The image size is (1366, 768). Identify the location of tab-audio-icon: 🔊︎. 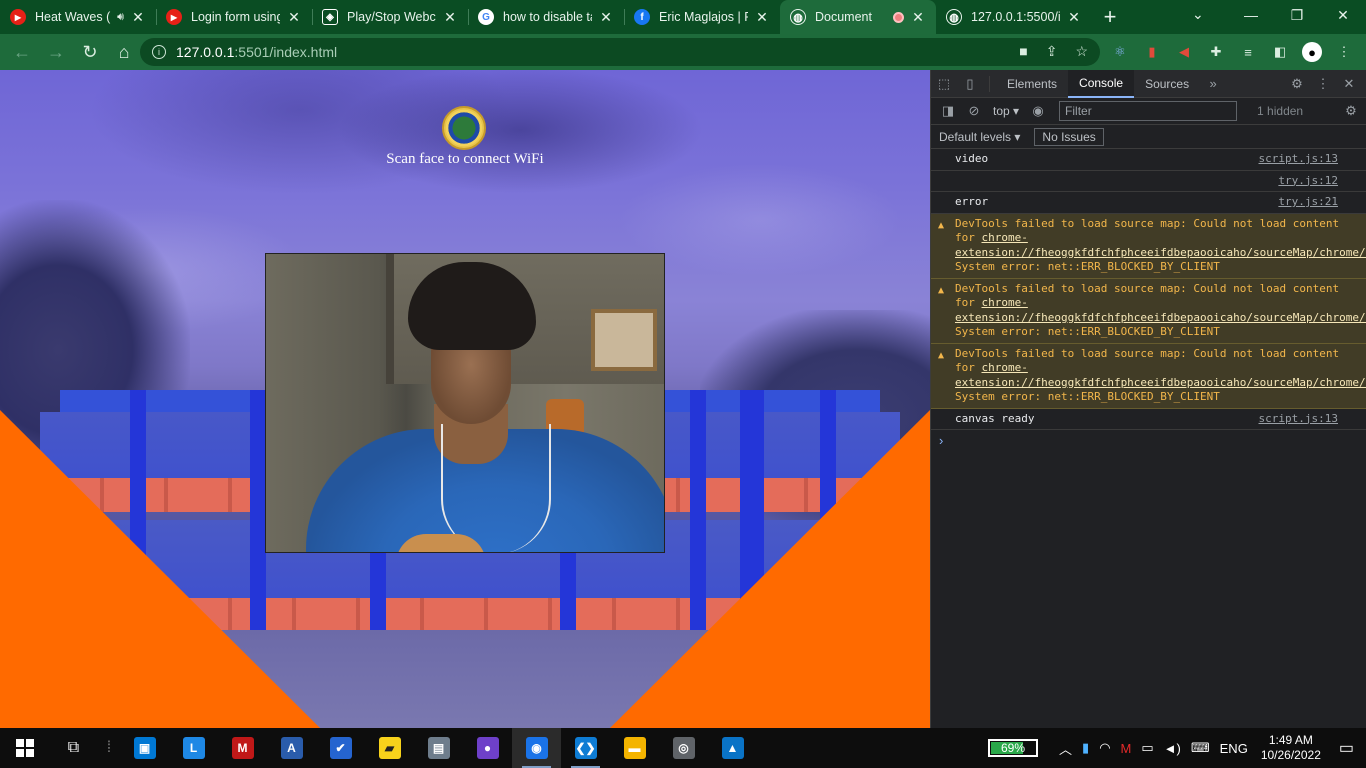
(120, 17).